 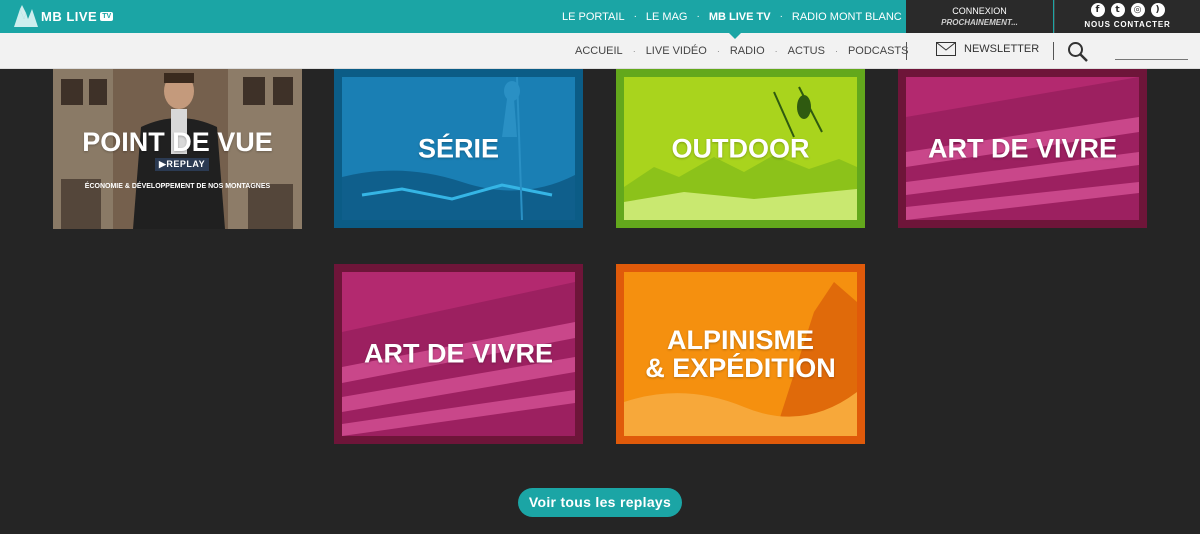 I want to click on tile-title: SÉRIE, so click(x=458, y=148).